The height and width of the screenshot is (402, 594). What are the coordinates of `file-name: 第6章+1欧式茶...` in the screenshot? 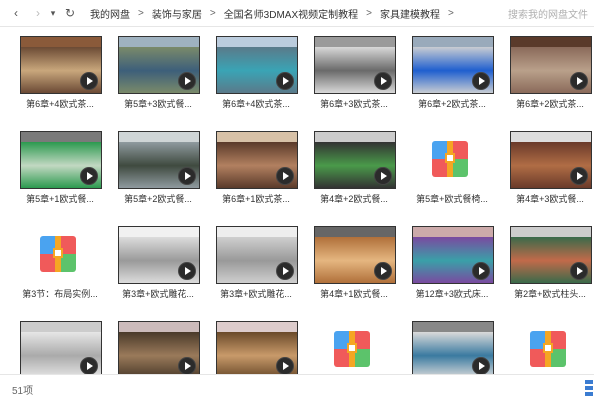 It's located at (256, 199).